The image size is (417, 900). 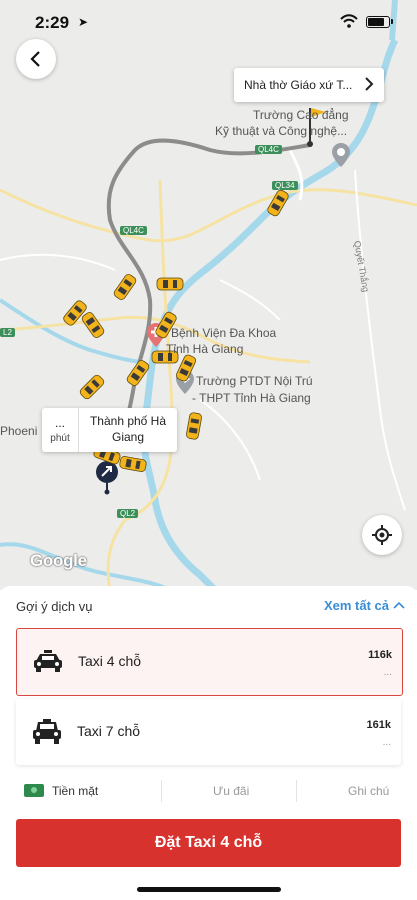 I want to click on origin-tooltip: ... phút Thành phố Hà Giang, so click(x=109, y=430).